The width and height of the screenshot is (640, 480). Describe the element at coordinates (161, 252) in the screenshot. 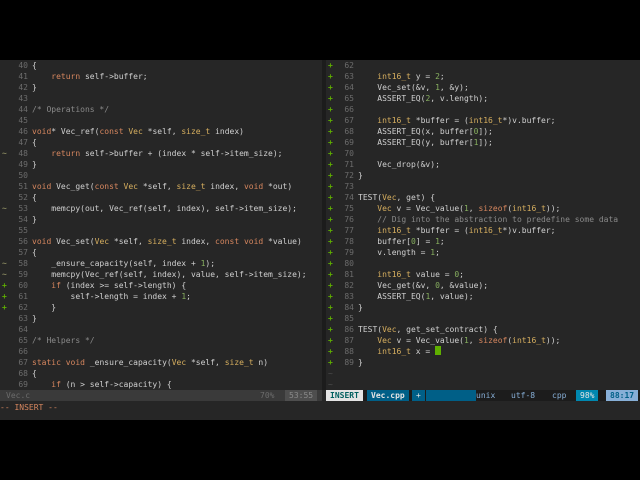

I see `left-code-line: 57 {` at that location.